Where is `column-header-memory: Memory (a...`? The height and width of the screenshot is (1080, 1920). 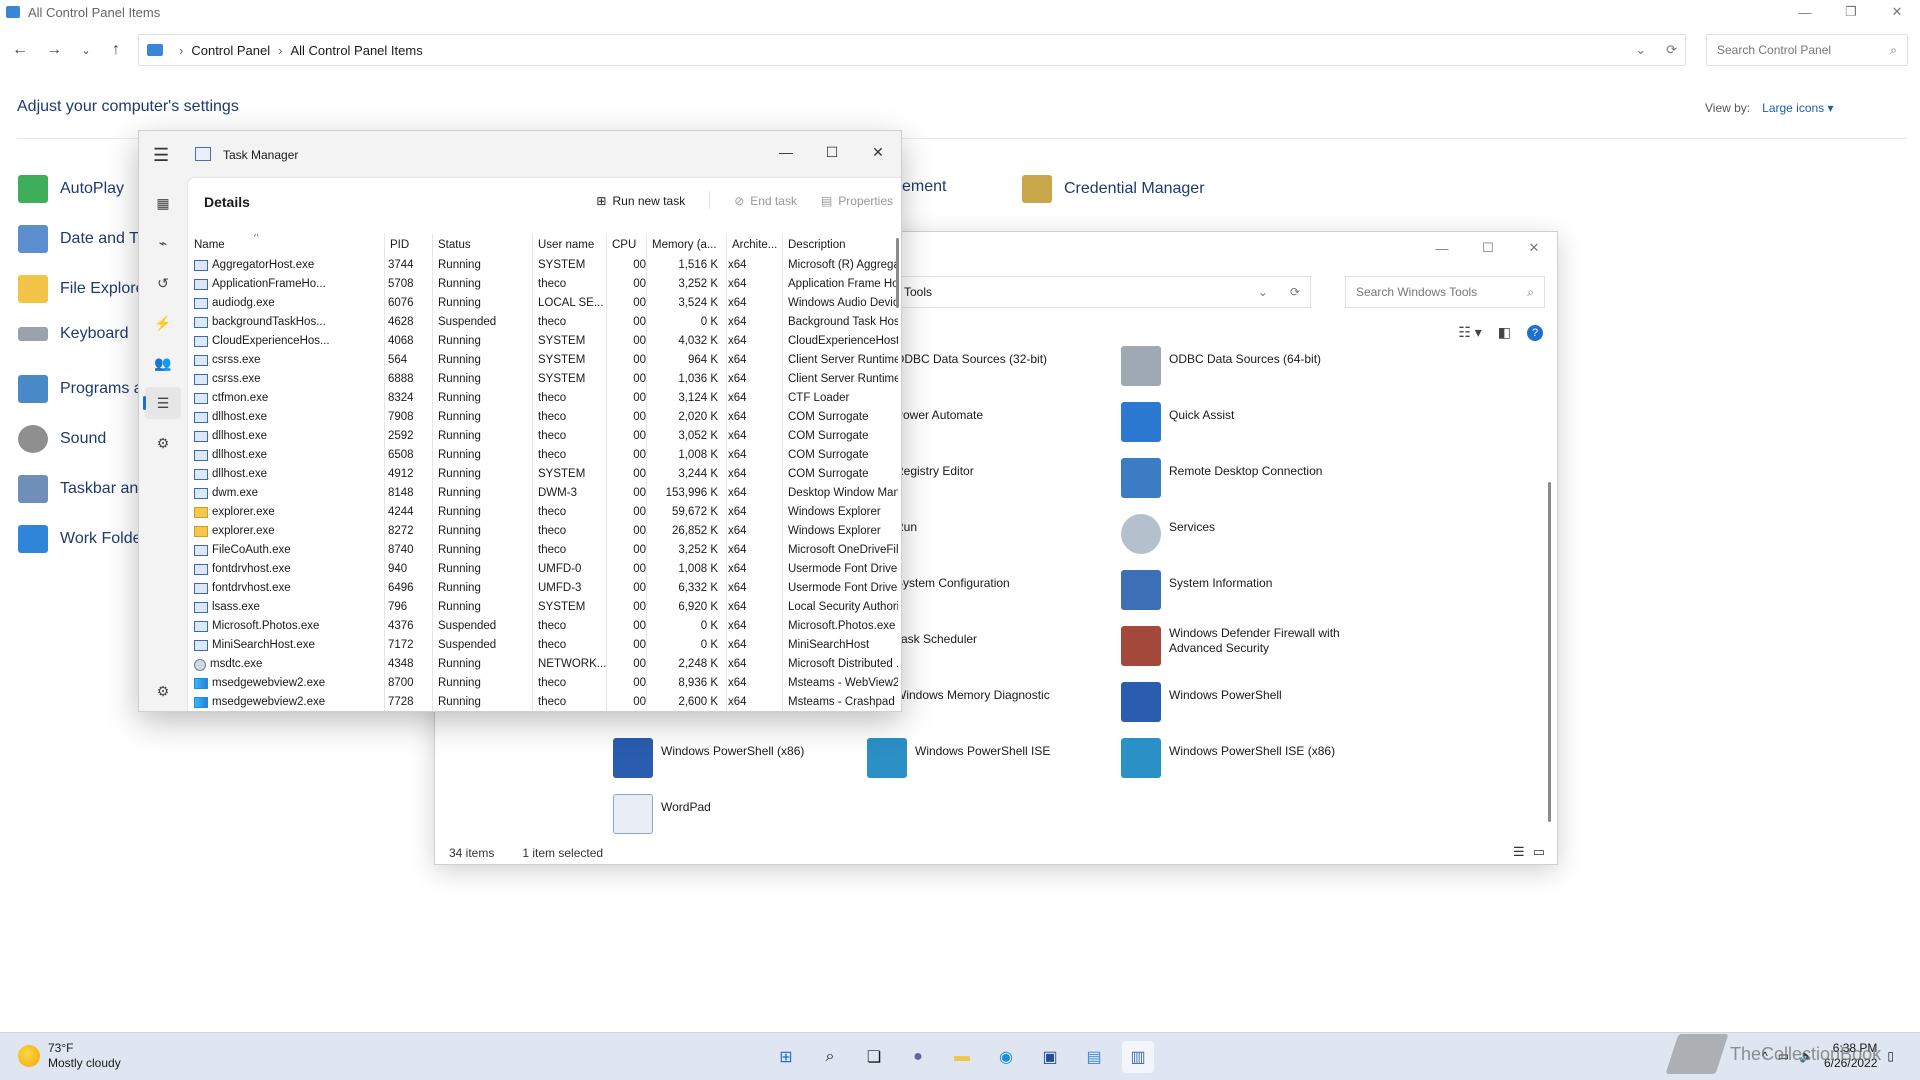
column-header-memory: Memory (a... is located at coordinates (686, 245).